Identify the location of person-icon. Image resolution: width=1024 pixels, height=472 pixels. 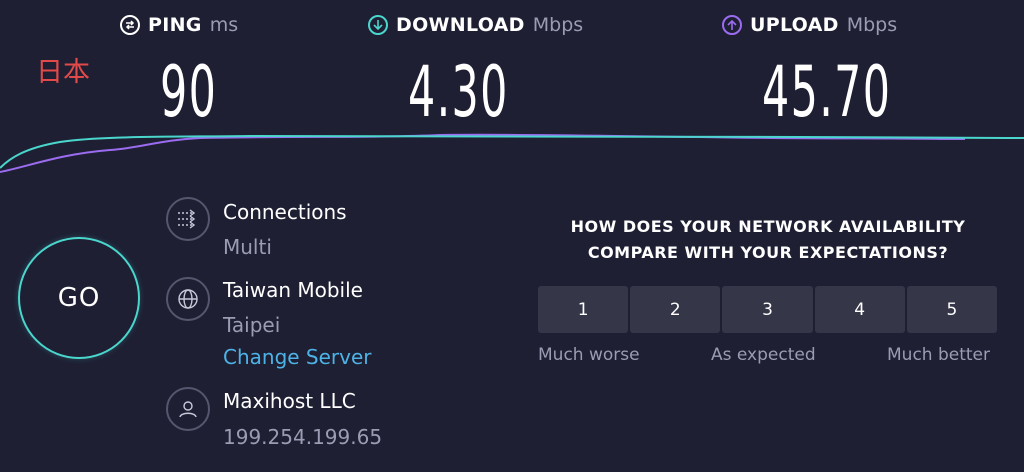
(188, 409).